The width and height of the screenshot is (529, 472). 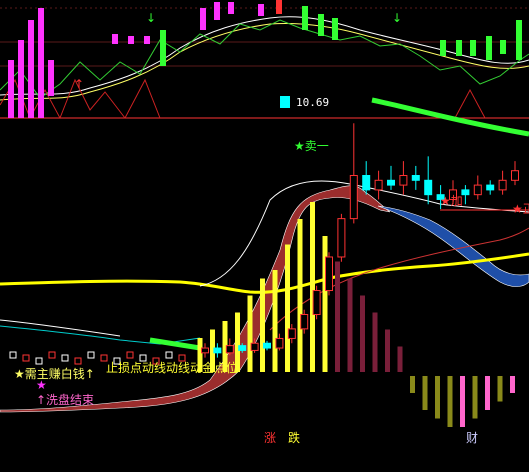 What do you see at coordinates (451, 201) in the screenshot?
I see `add-annotation: ★加` at bounding box center [451, 201].